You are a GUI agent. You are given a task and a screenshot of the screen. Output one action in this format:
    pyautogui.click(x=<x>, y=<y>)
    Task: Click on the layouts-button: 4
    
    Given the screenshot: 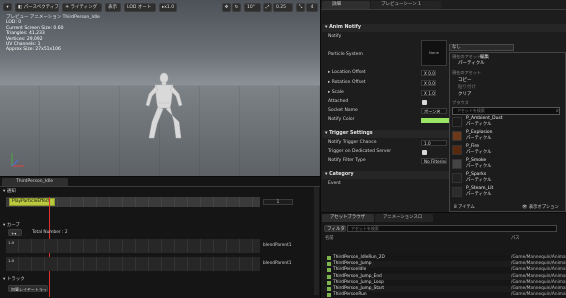 What is the action you would take?
    pyautogui.click(x=312, y=7)
    